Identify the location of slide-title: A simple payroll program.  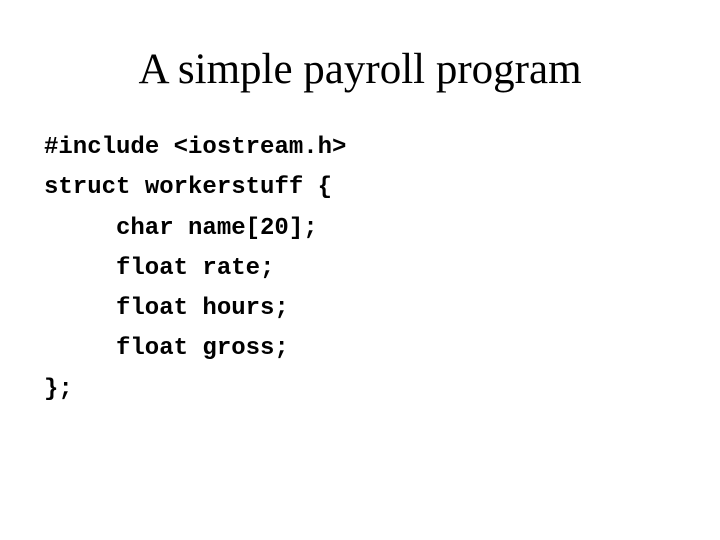
(360, 69).